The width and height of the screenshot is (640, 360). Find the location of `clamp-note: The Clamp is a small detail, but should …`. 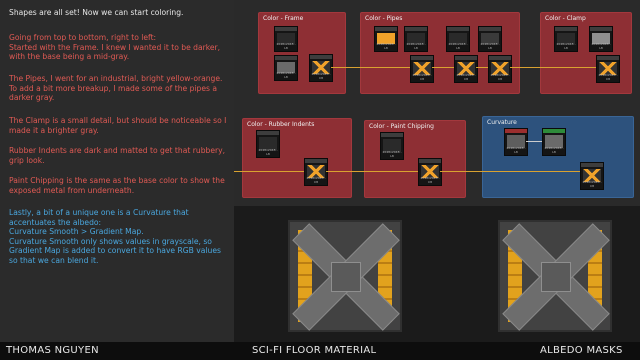

clamp-note: The Clamp is a small detail, but should … is located at coordinates (118, 125).